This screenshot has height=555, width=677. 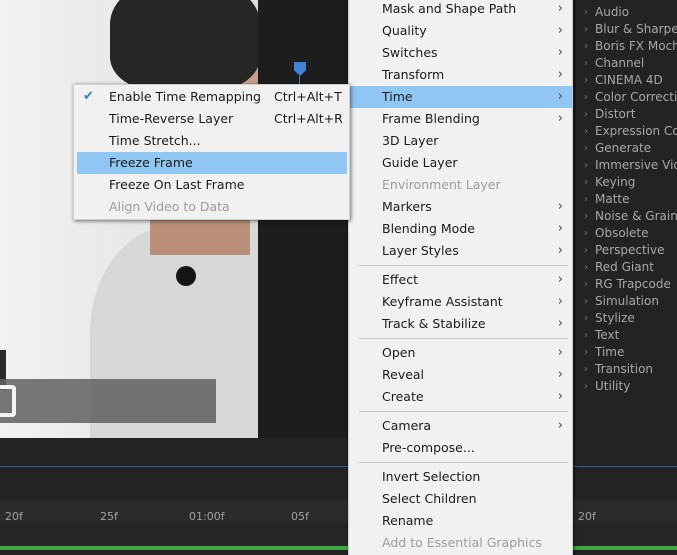 I want to click on effects-category-utility: › Utility, so click(x=626, y=386).